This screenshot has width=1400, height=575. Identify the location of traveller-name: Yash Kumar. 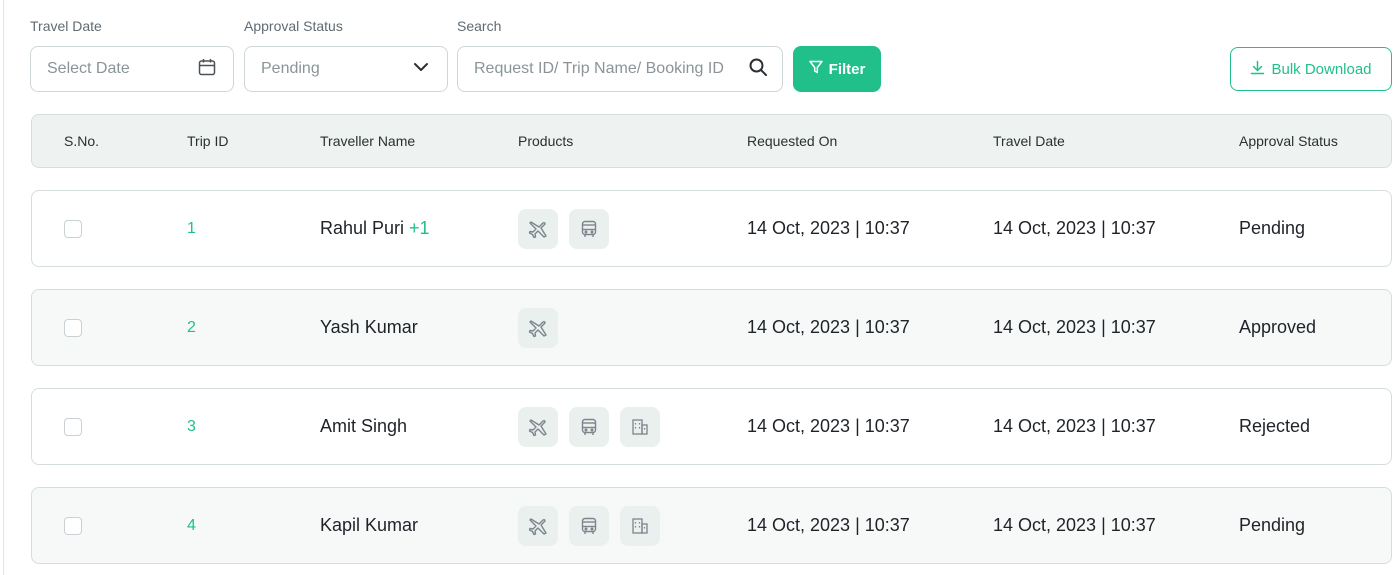
(369, 327).